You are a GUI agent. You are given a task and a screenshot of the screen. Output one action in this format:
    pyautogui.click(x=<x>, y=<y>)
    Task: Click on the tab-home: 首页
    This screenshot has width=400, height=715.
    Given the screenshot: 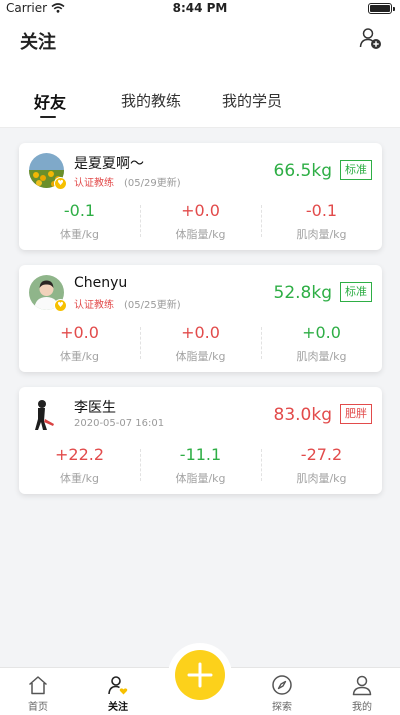 What is the action you would take?
    pyautogui.click(x=38, y=693)
    